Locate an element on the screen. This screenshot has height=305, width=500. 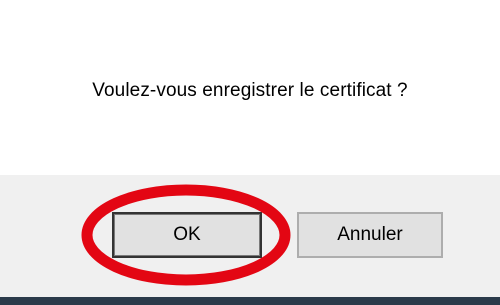
cancel-button: Annuler is located at coordinates (370, 235).